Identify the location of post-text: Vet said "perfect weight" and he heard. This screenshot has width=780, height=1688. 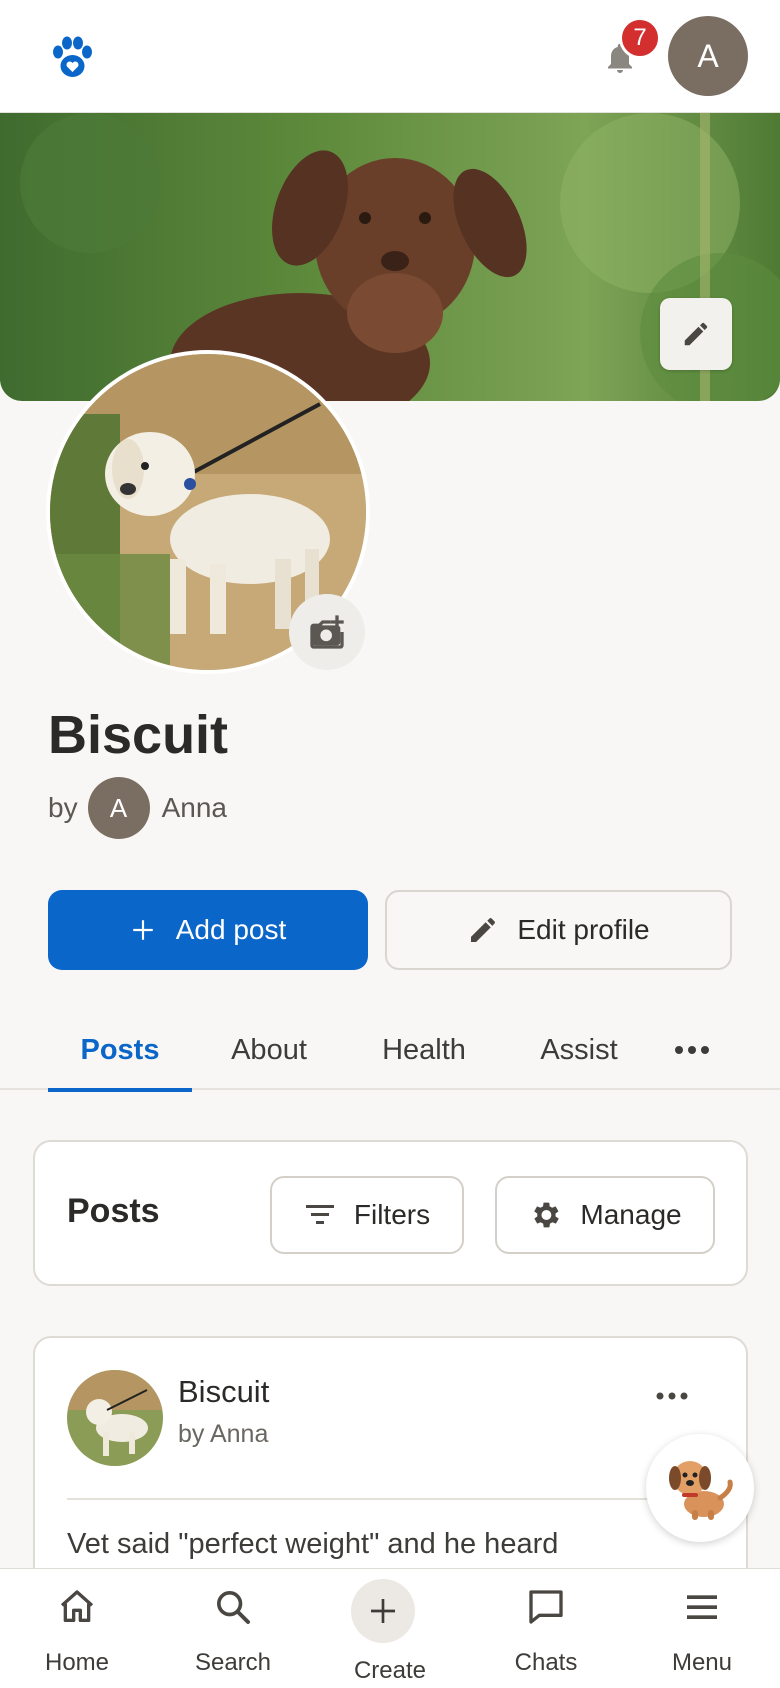
(313, 1544).